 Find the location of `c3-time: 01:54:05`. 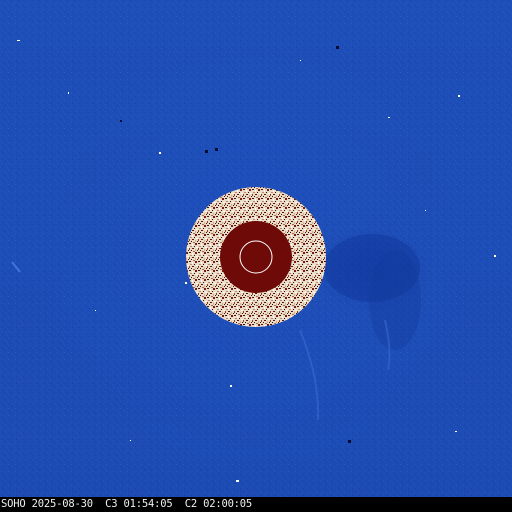

c3-time: 01:54:05 is located at coordinates (148, 504).